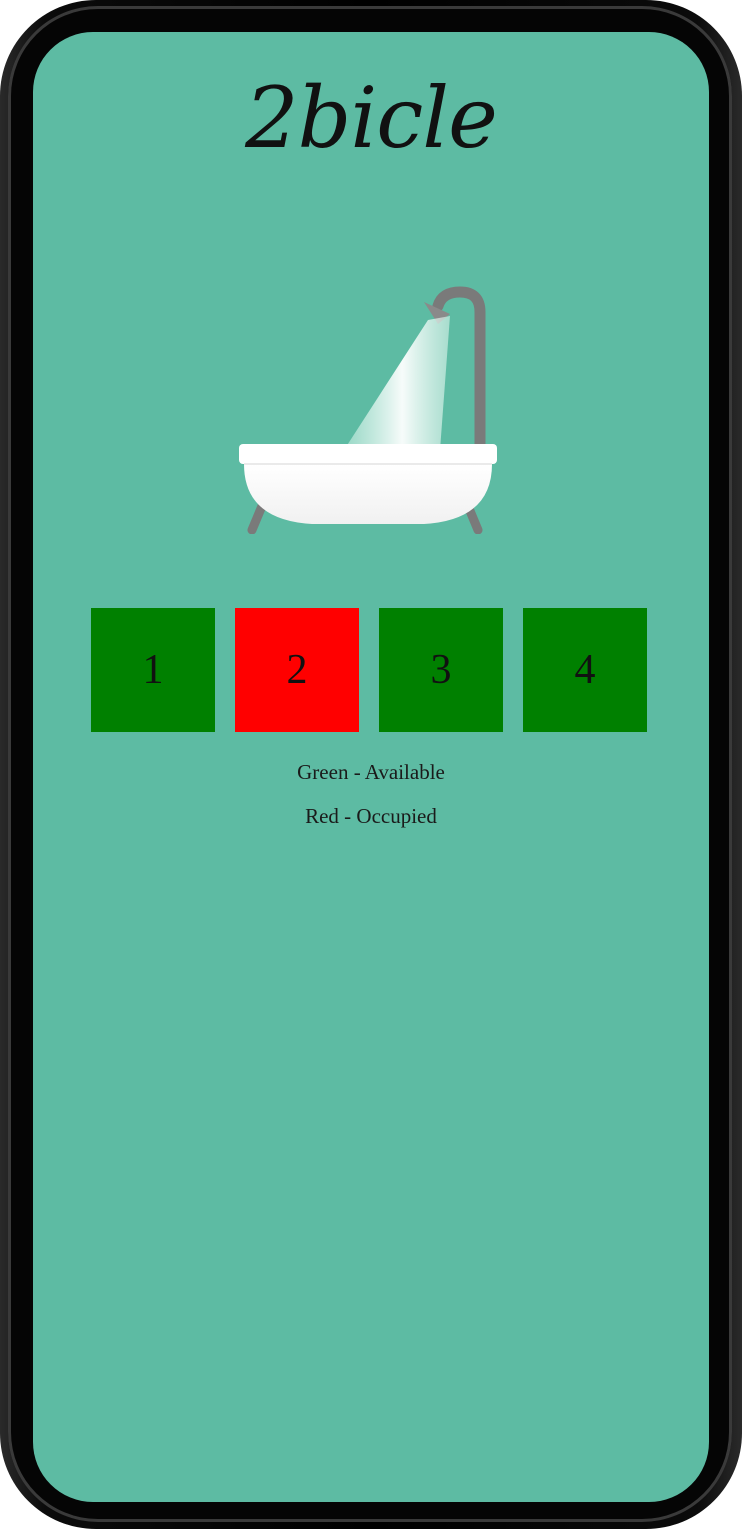 This screenshot has height=1529, width=742. I want to click on stall-number: 3, so click(441, 670).